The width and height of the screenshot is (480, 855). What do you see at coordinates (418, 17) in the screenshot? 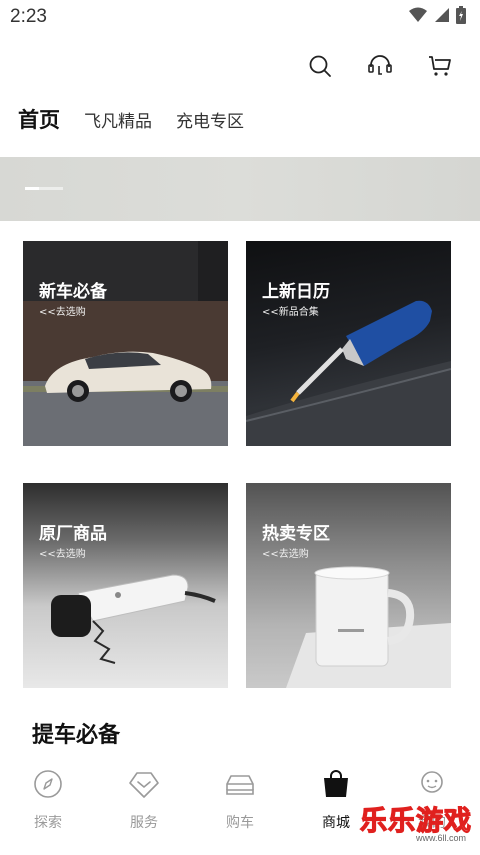
I see `wifi-icon` at bounding box center [418, 17].